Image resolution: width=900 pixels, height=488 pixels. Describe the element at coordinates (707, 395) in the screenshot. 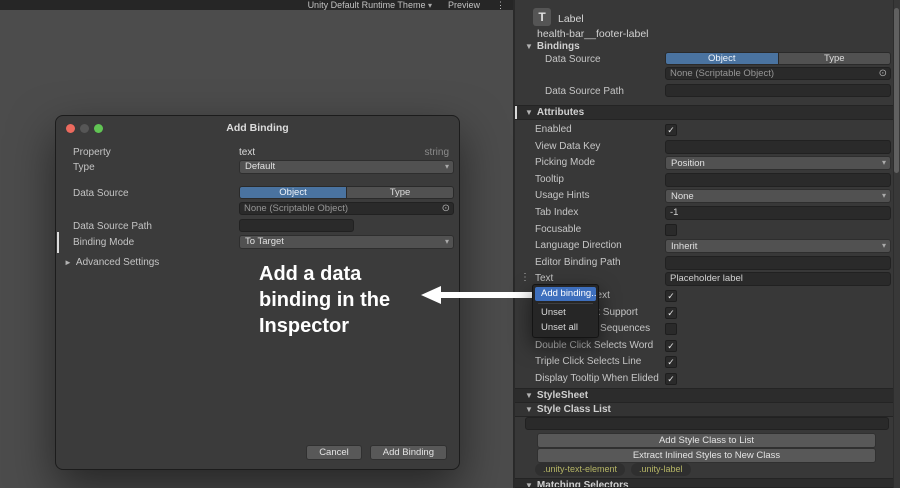

I see `stylesheet-section-header: ▼ StyleSheet` at that location.